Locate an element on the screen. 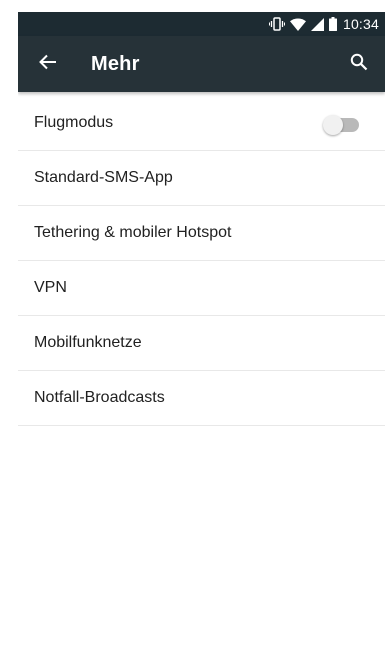 The image size is (385, 655). arrow-back-icon is located at coordinates (48, 64).